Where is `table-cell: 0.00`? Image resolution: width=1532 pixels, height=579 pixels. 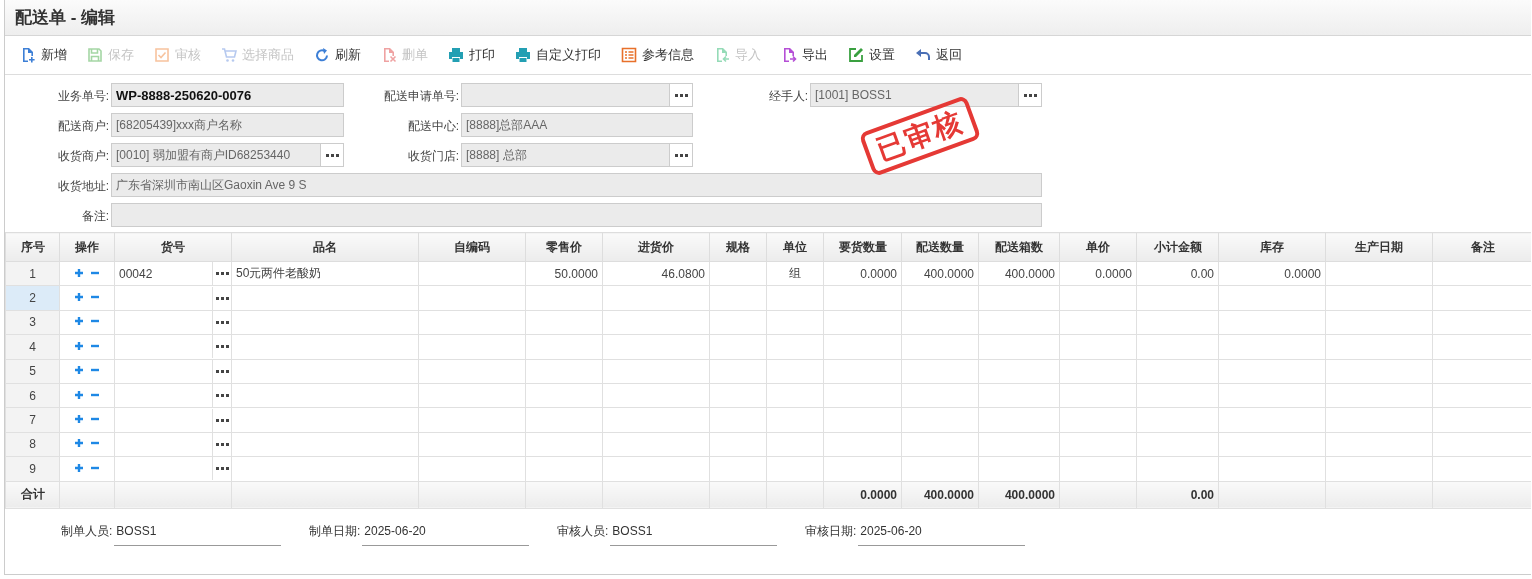
table-cell: 0.00 is located at coordinates (1202, 273).